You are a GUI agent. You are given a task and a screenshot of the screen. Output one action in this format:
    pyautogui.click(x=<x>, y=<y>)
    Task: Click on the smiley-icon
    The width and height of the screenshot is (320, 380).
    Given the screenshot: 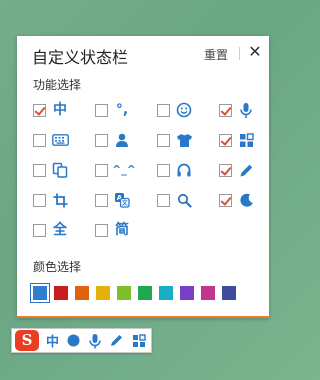 What is the action you would take?
    pyautogui.click(x=184, y=110)
    